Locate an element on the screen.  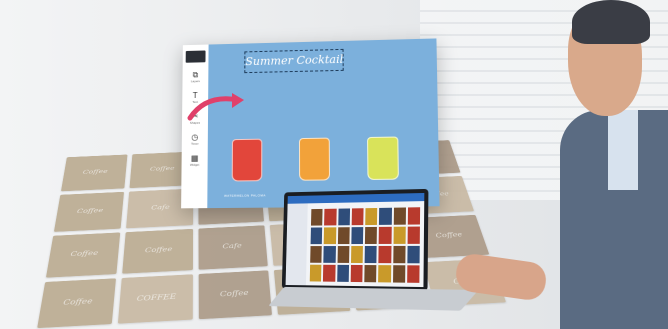
tool-label: Widget is located at coordinates (194, 164).